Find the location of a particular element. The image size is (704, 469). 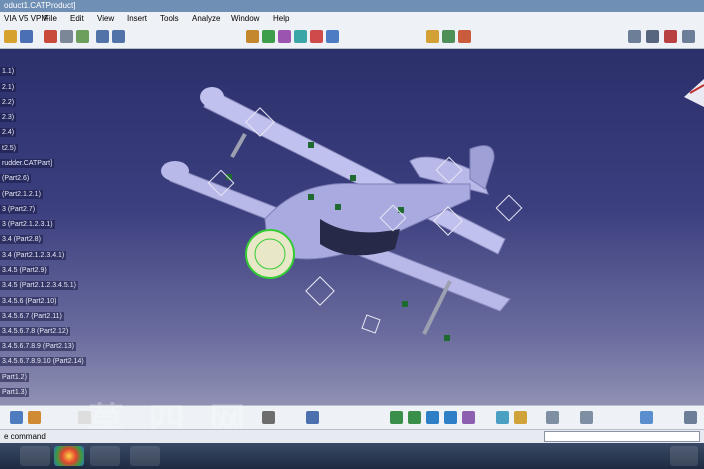

hide-show-icon is located at coordinates (552, 417).